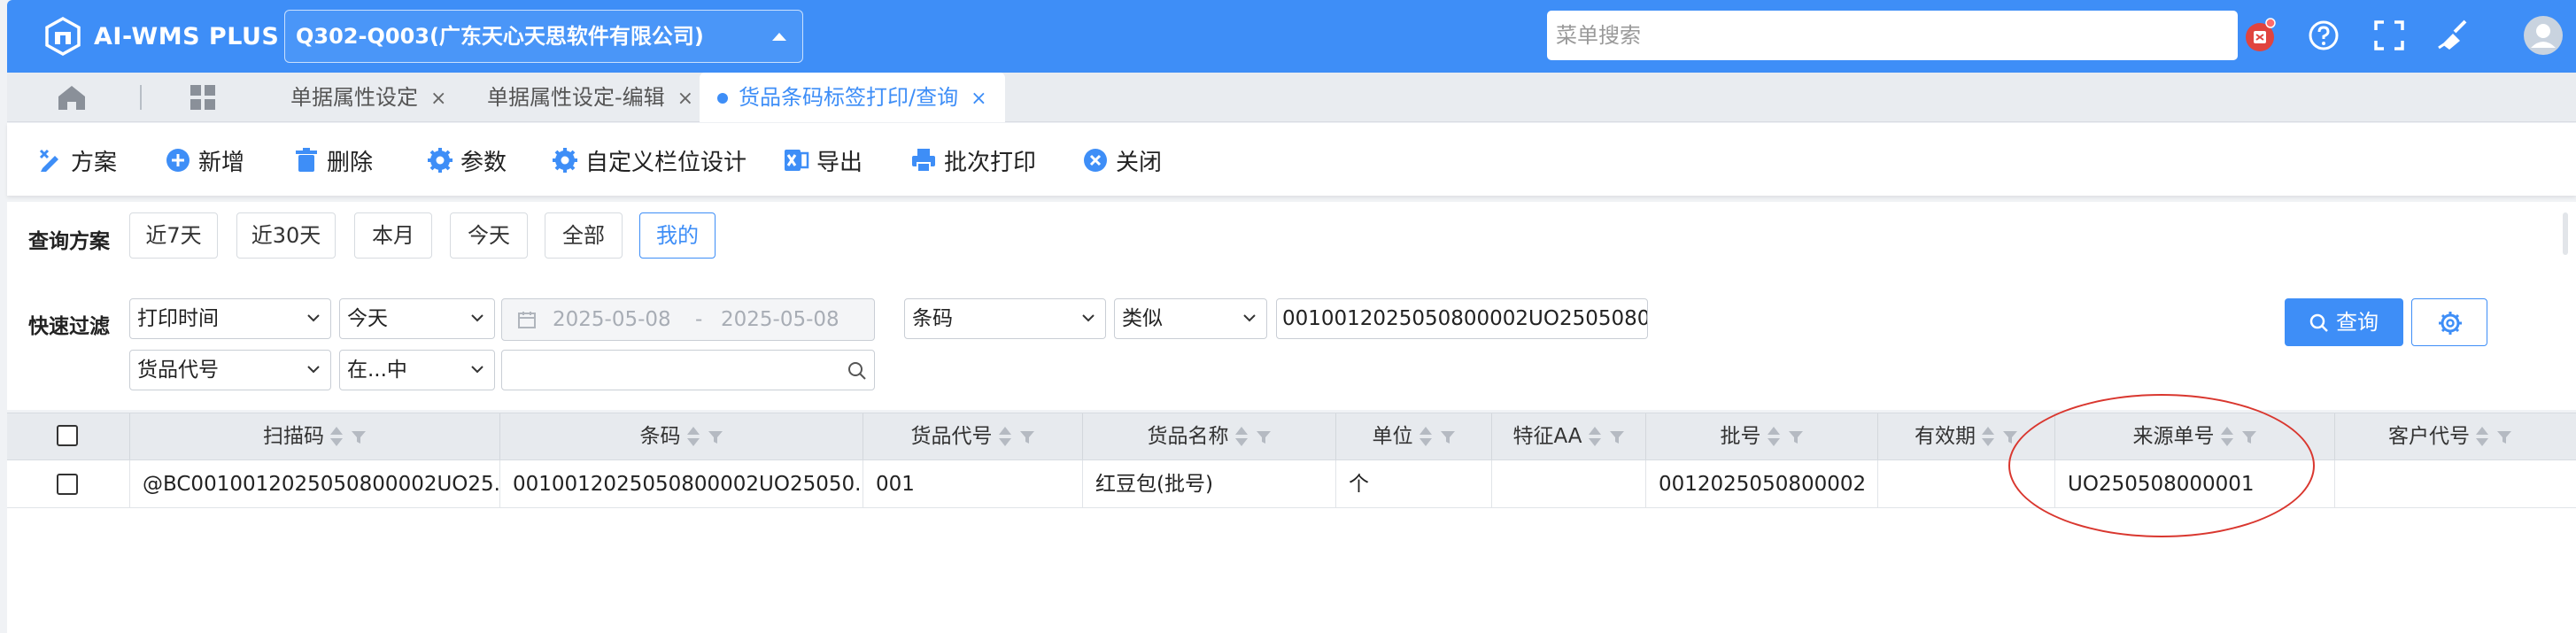  I want to click on tab-doc-attr: 单据属性设定 ×, so click(368, 97).